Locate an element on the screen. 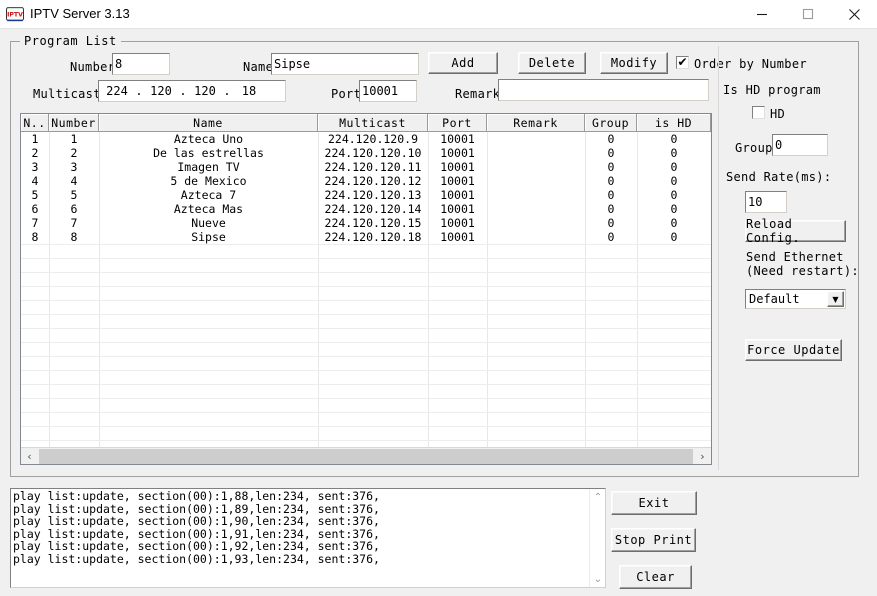 The image size is (877, 596). multicast-label: Multicast is located at coordinates (67, 94).